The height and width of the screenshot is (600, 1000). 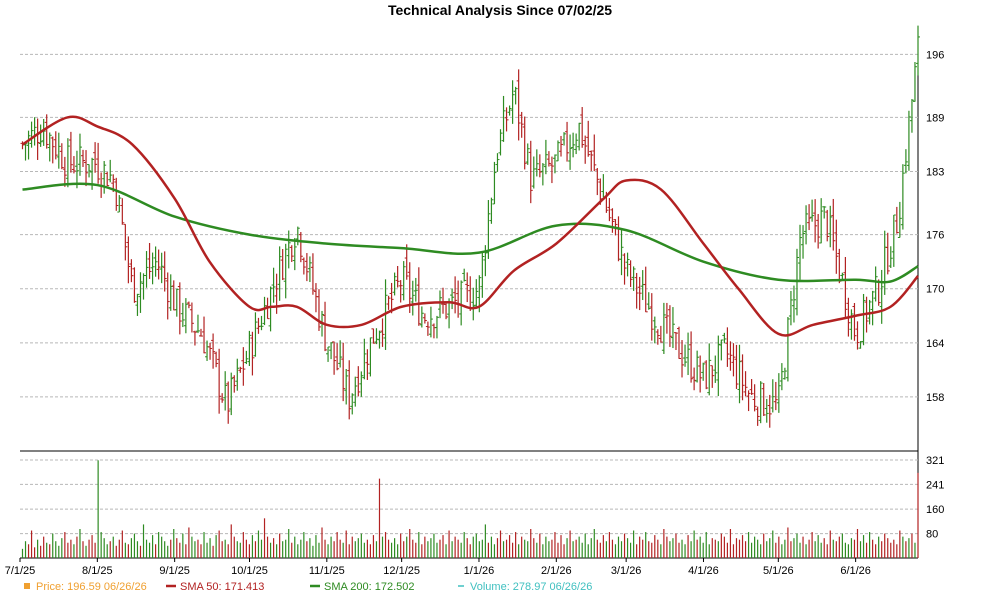 What do you see at coordinates (935, 485) in the screenshot?
I see `volume-tick-label: 241` at bounding box center [935, 485].